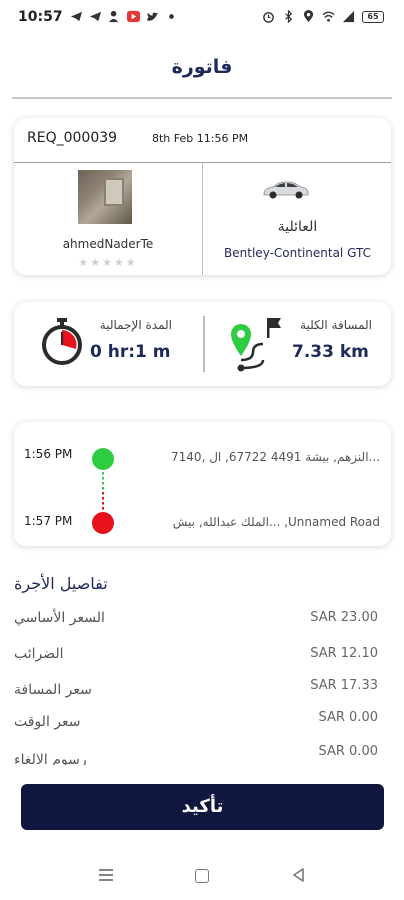  Describe the element at coordinates (130, 352) in the screenshot. I see `duration-value: 0 hr:1 m` at that location.